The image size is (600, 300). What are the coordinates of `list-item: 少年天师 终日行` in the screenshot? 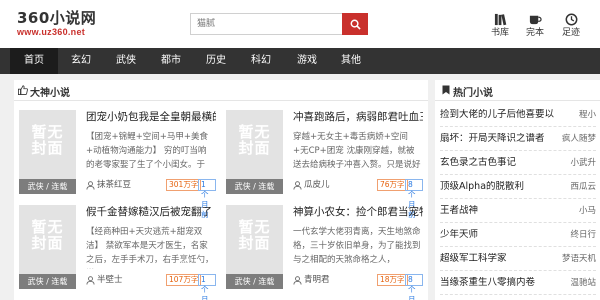 It's located at (518, 235).